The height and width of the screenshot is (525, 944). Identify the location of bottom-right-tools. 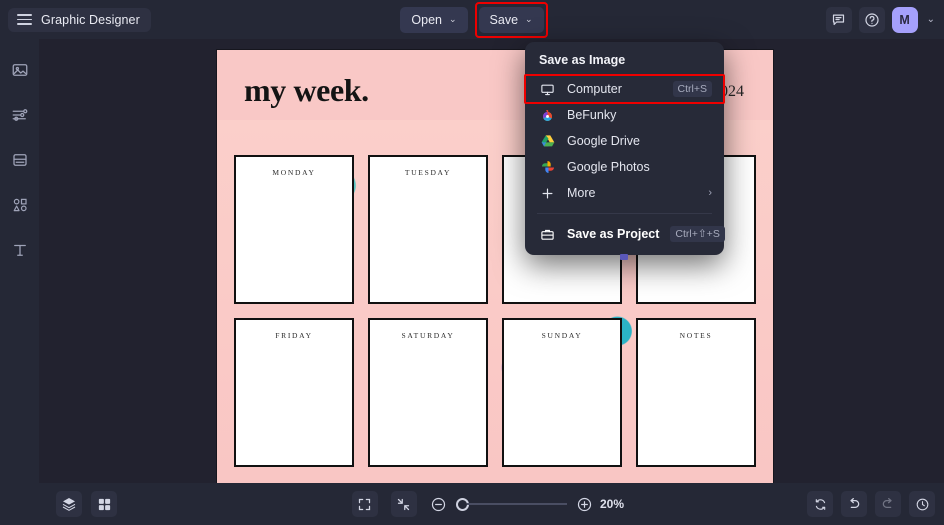
(871, 504).